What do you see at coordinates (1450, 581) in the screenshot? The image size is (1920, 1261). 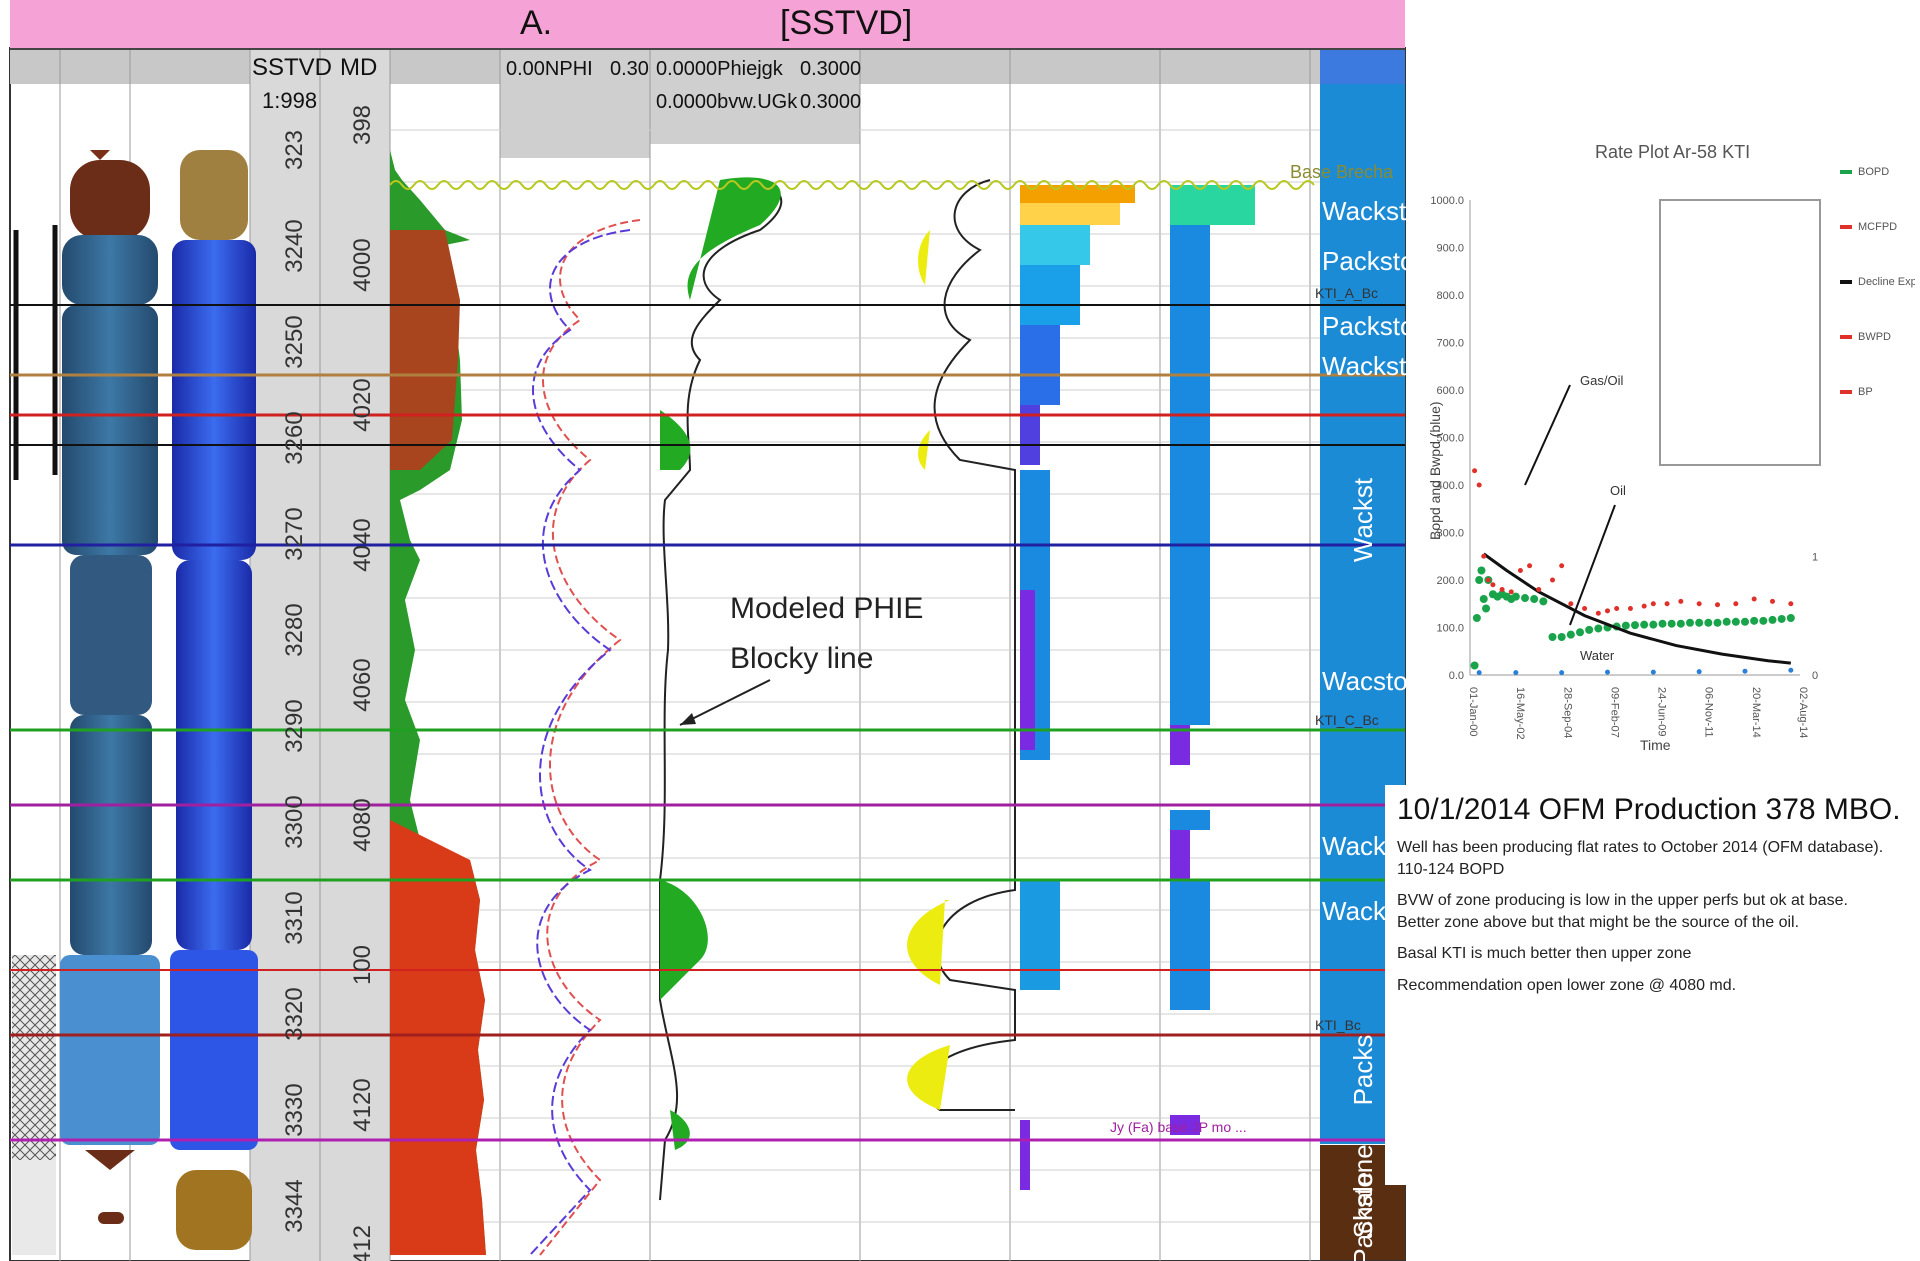 I see `y-tick-label: 200.0` at bounding box center [1450, 581].